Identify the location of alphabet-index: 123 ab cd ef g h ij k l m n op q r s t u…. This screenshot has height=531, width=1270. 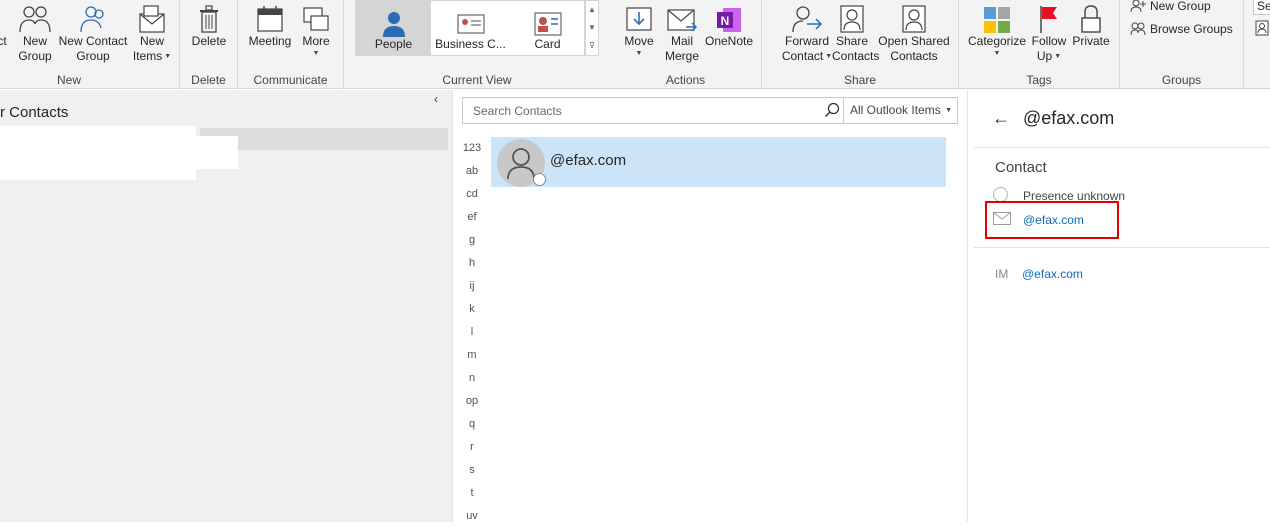
(472, 335).